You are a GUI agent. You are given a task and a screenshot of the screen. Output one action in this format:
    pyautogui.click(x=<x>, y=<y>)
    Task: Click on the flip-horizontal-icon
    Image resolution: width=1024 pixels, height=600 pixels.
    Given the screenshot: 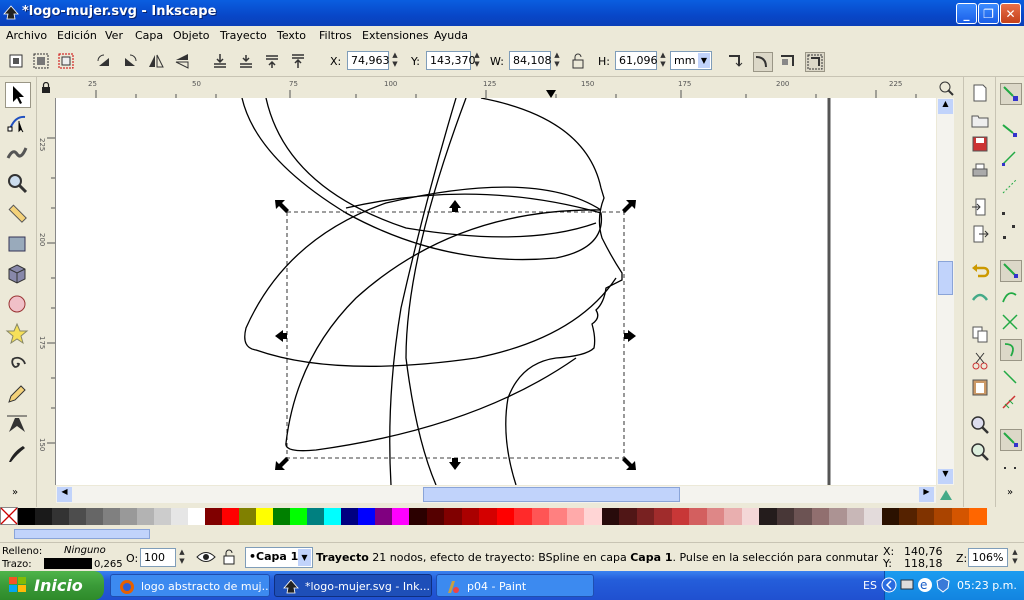 What is the action you would take?
    pyautogui.click(x=156, y=61)
    